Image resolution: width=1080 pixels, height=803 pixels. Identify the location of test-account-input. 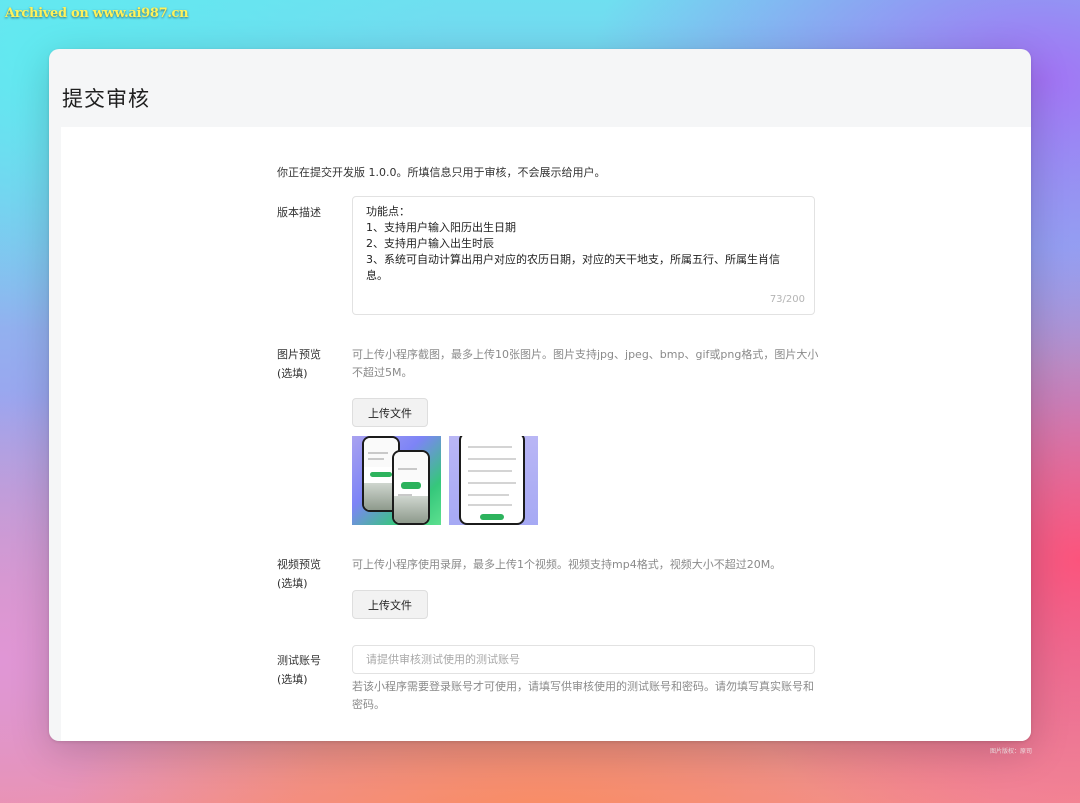
(583, 659).